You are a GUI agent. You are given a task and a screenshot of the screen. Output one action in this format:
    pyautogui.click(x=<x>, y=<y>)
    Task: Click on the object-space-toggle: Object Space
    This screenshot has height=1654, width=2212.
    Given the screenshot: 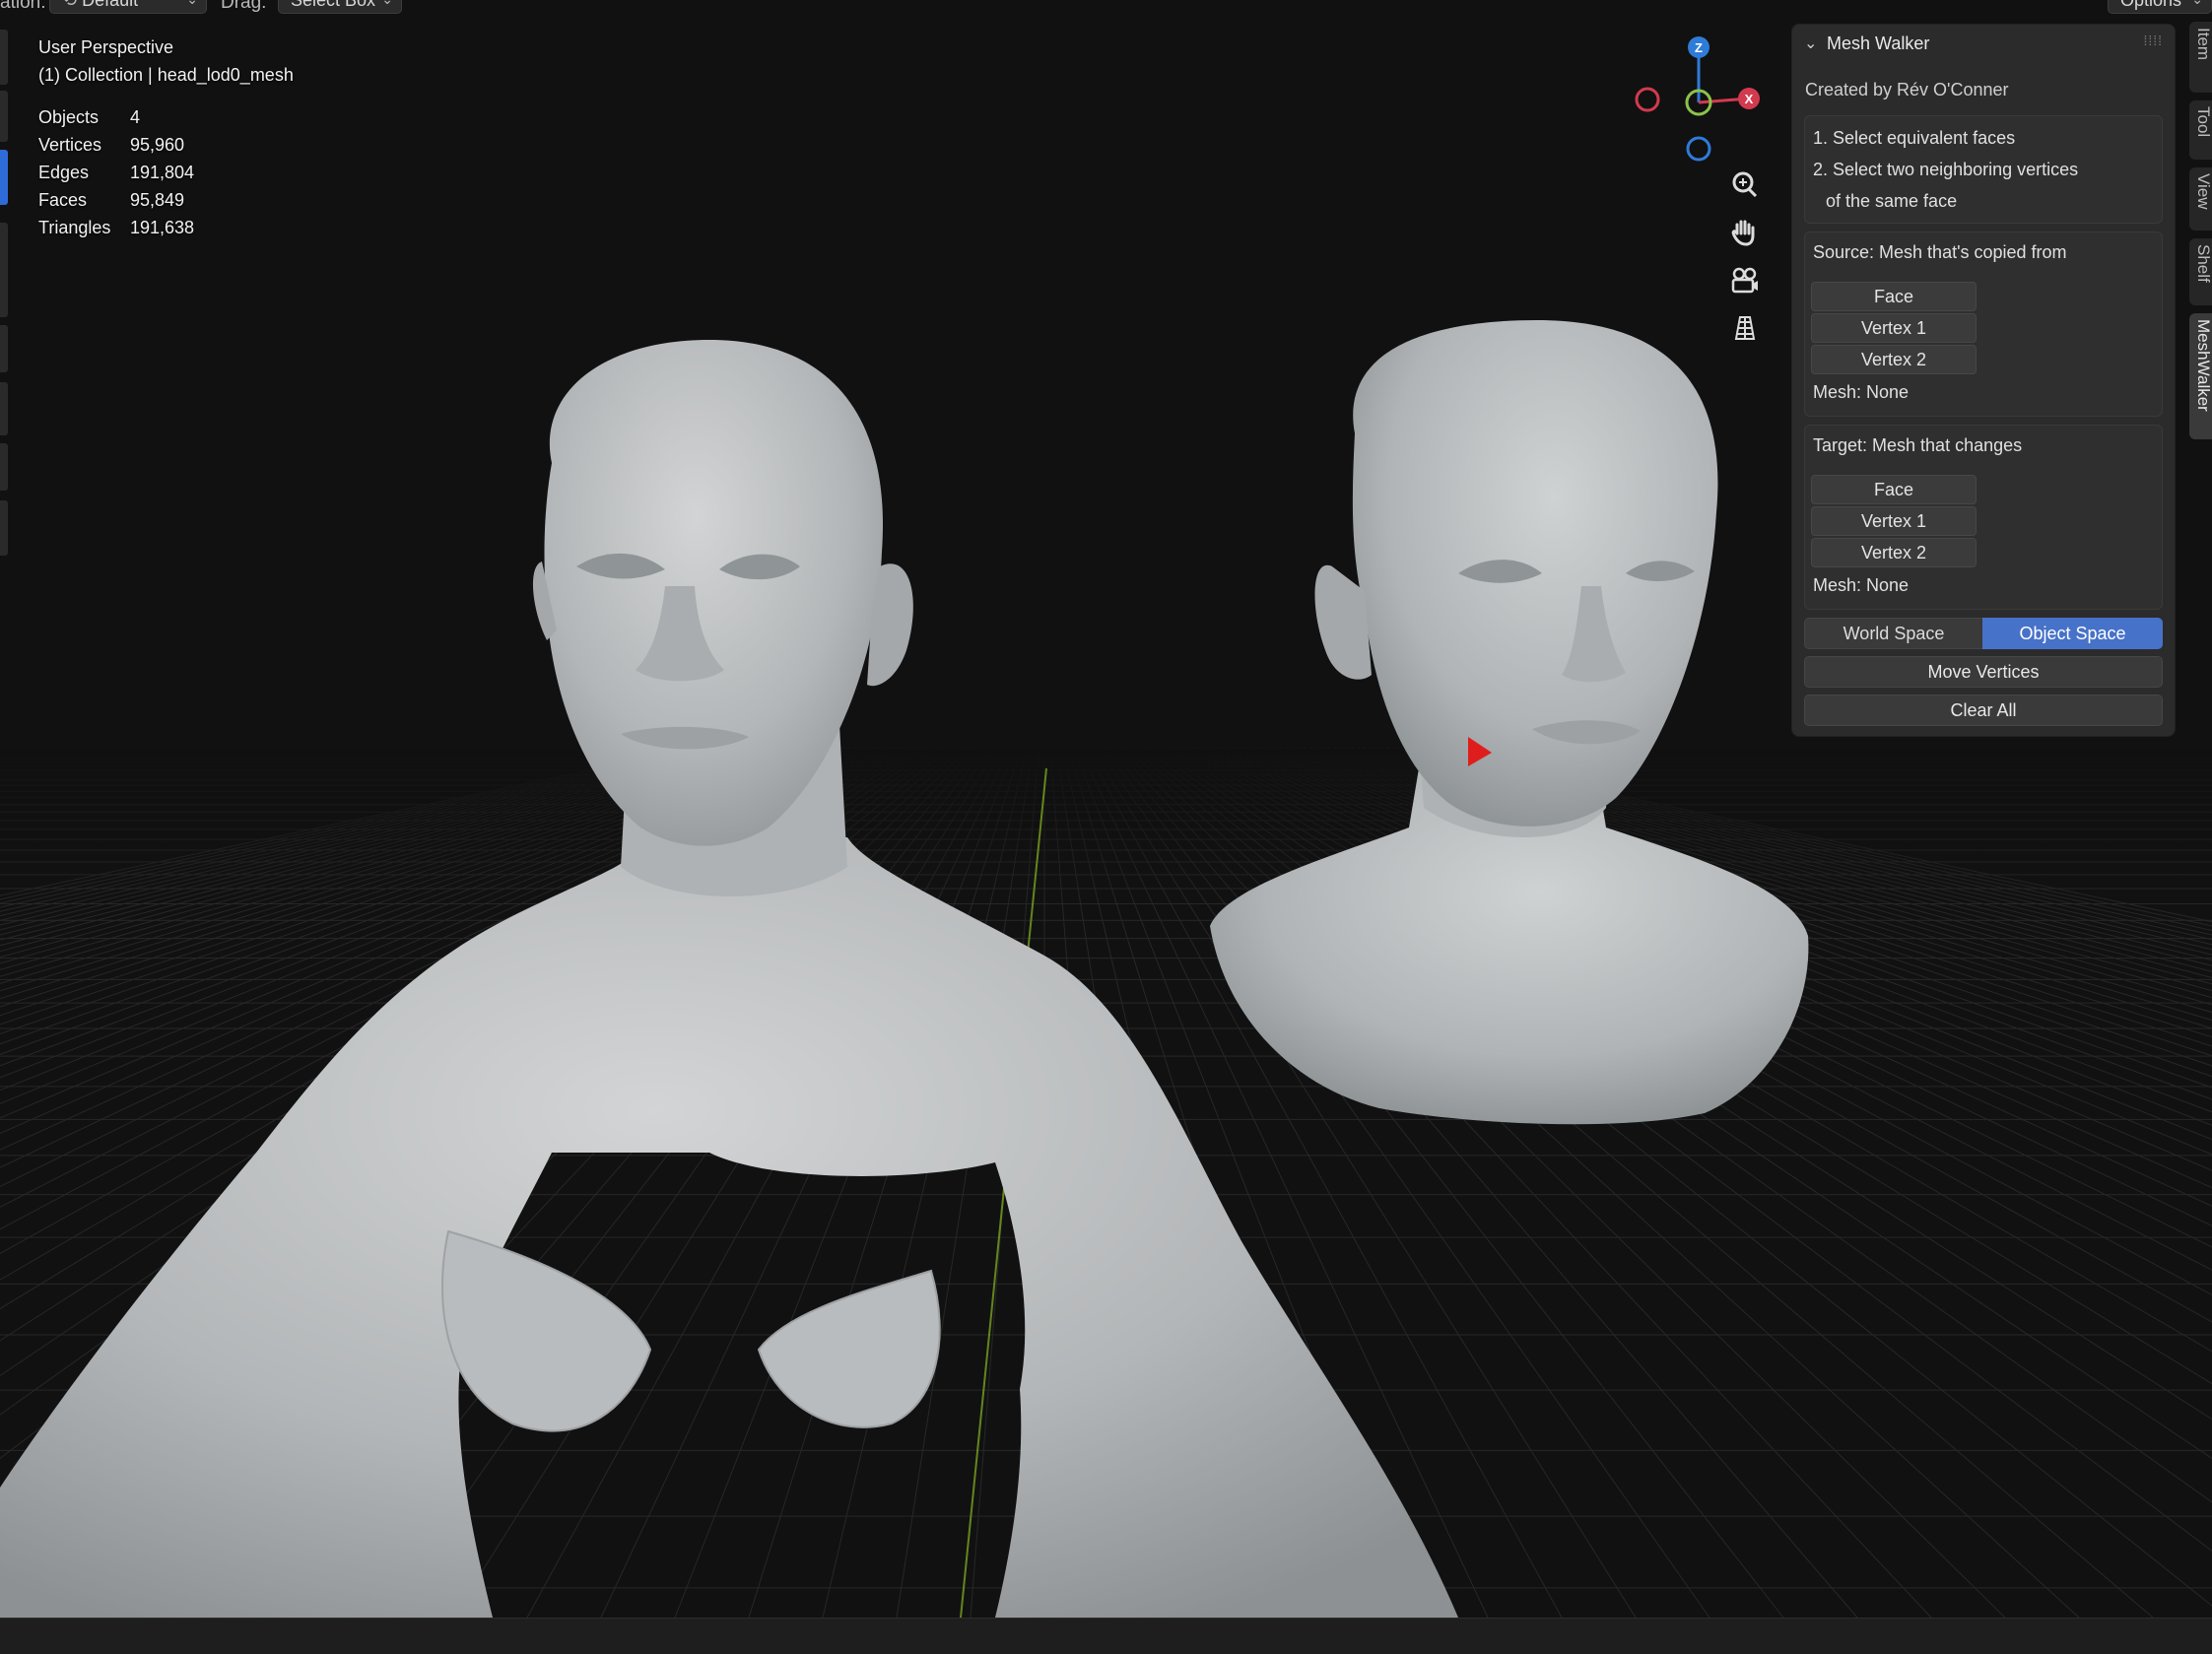 What is the action you would take?
    pyautogui.click(x=2072, y=633)
    